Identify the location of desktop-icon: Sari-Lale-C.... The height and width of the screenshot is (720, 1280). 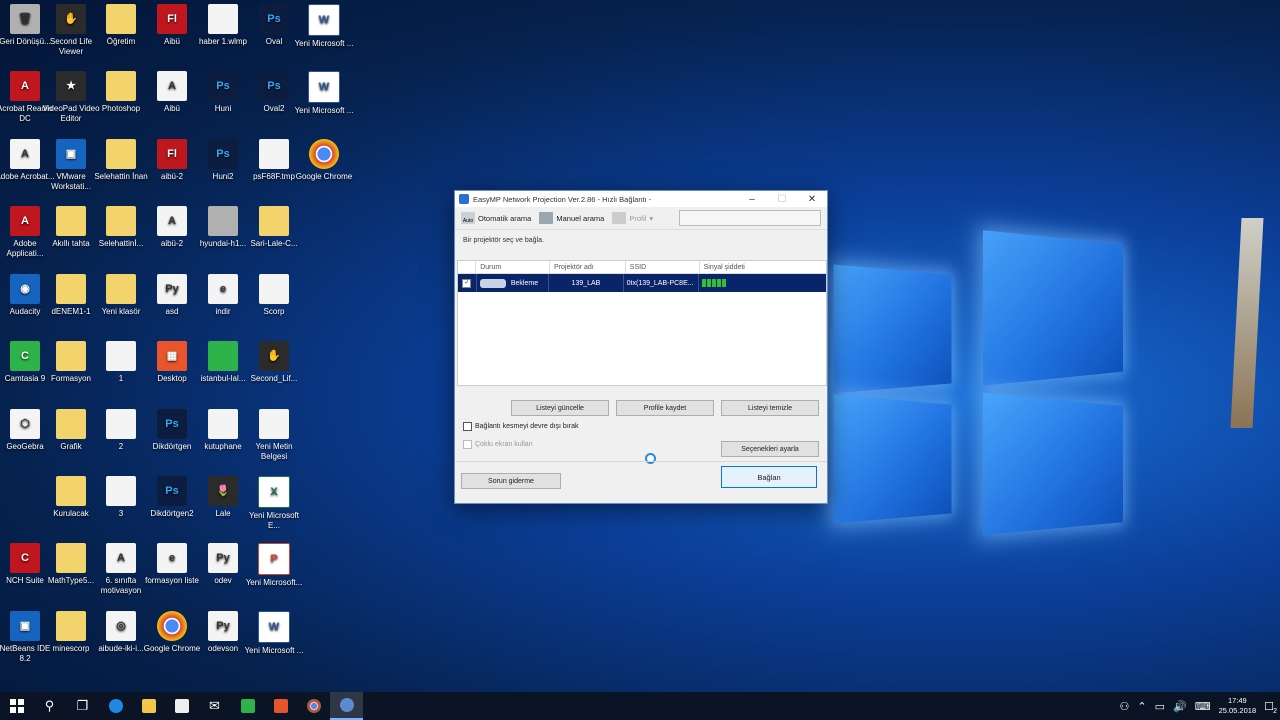
(274, 227).